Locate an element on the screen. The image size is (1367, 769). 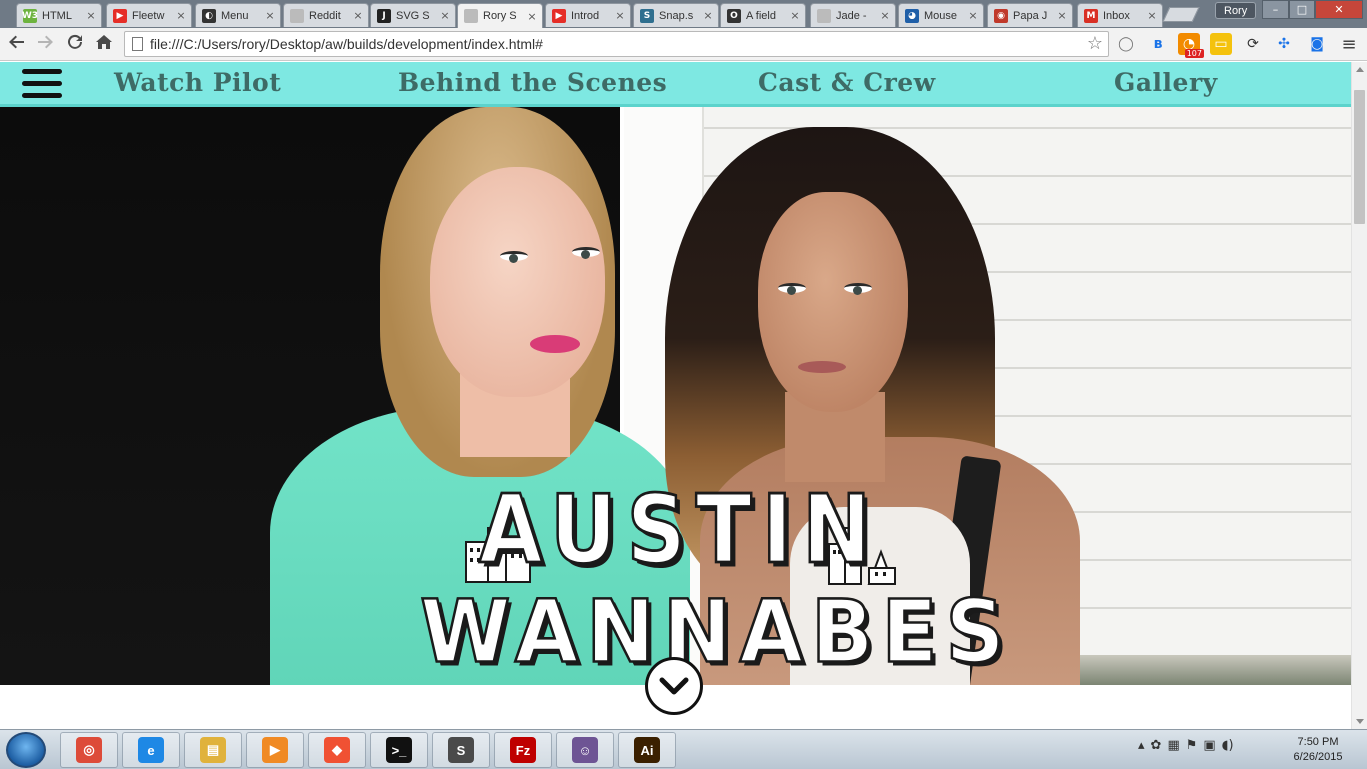
taskbar-app-filezilla: Fz is located at coordinates (523, 750).